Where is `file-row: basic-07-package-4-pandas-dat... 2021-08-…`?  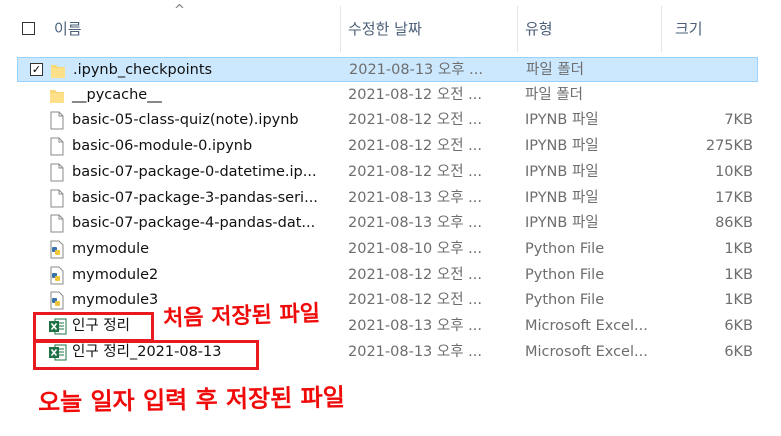
file-row: basic-07-package-4-pandas-dat... 2021-08-… is located at coordinates (387, 223).